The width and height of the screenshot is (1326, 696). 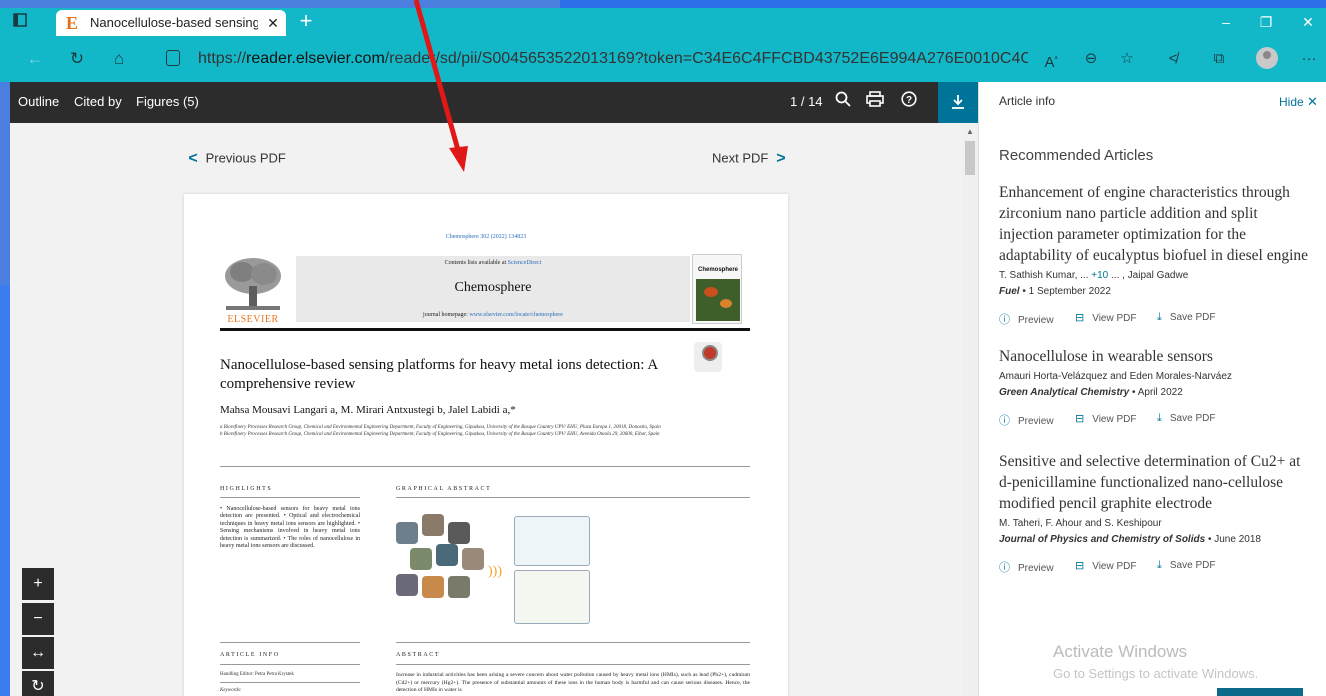 I want to click on zoom-icon: ⊖, so click(x=1091, y=59).